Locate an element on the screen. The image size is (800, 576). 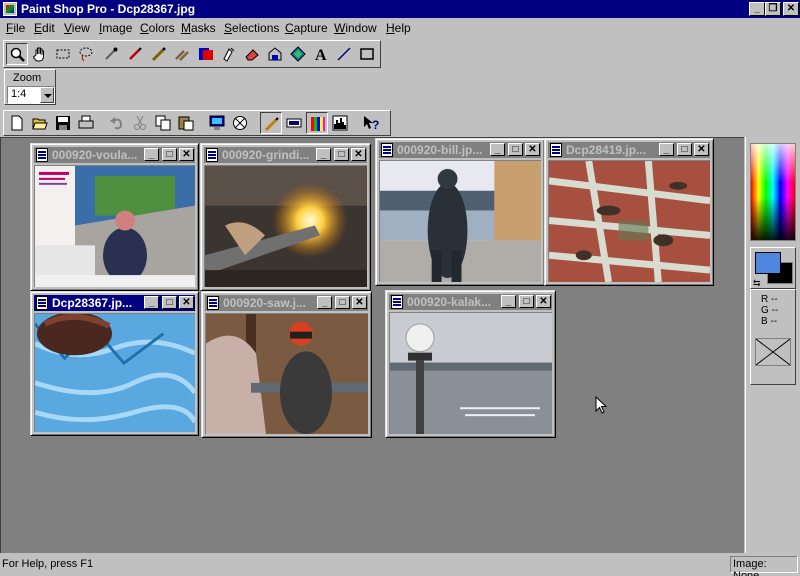
menu-capture: Capture is located at coordinates (306, 28).